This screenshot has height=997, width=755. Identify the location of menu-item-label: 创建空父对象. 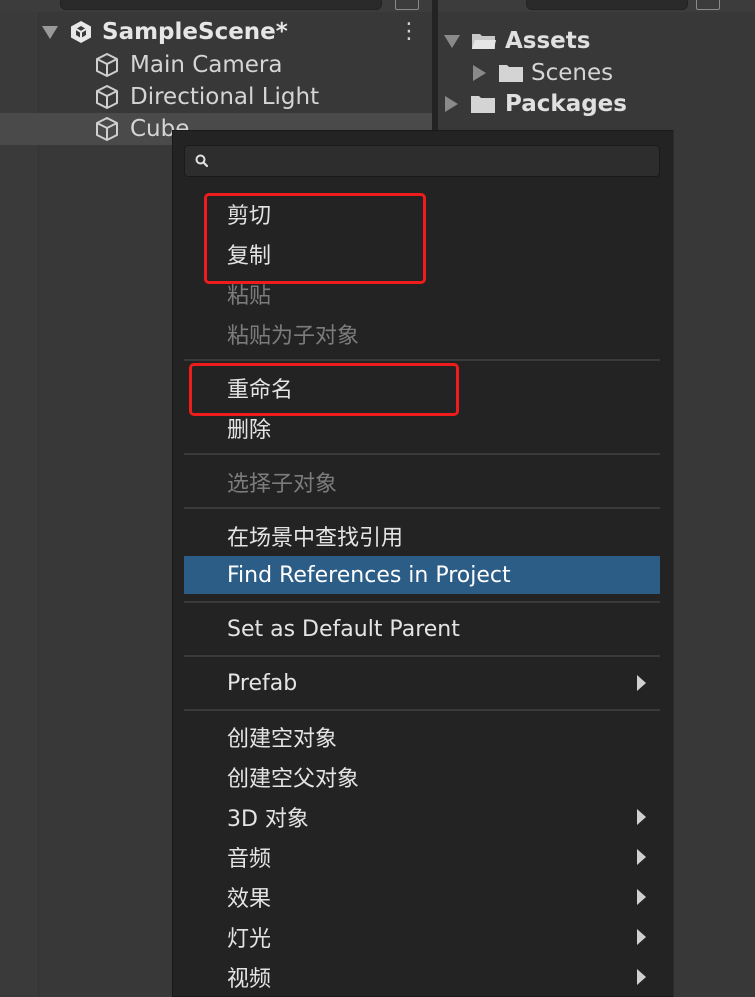
(293, 779).